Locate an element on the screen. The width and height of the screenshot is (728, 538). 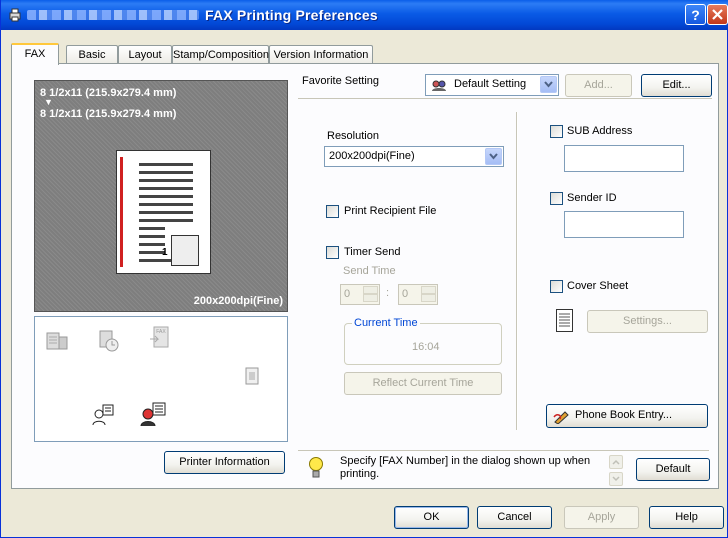
sub-address-checkbox is located at coordinates (556, 131).